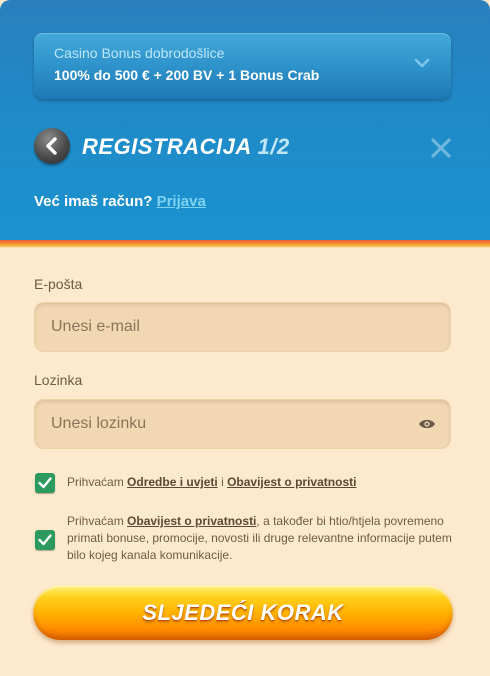 This screenshot has width=490, height=676. I want to click on back-button, so click(52, 146).